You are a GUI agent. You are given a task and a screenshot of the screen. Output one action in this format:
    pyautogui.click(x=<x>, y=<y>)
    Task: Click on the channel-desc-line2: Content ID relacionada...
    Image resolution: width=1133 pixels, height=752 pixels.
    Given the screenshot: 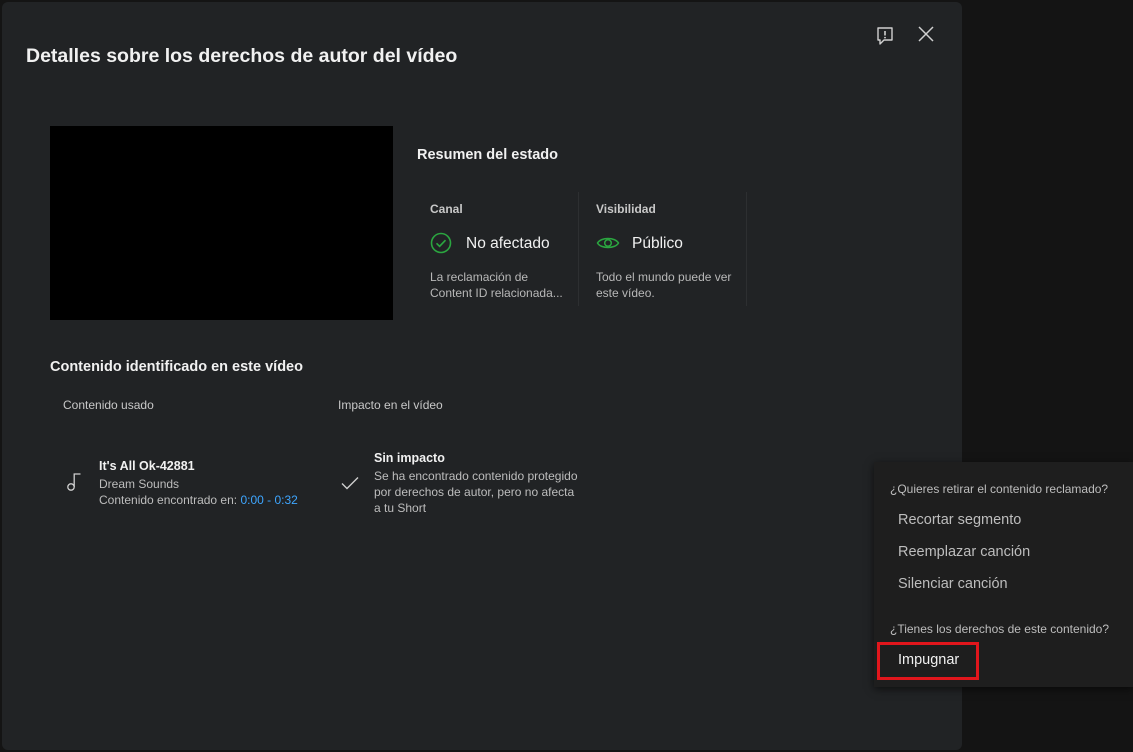 What is the action you would take?
    pyautogui.click(x=496, y=293)
    